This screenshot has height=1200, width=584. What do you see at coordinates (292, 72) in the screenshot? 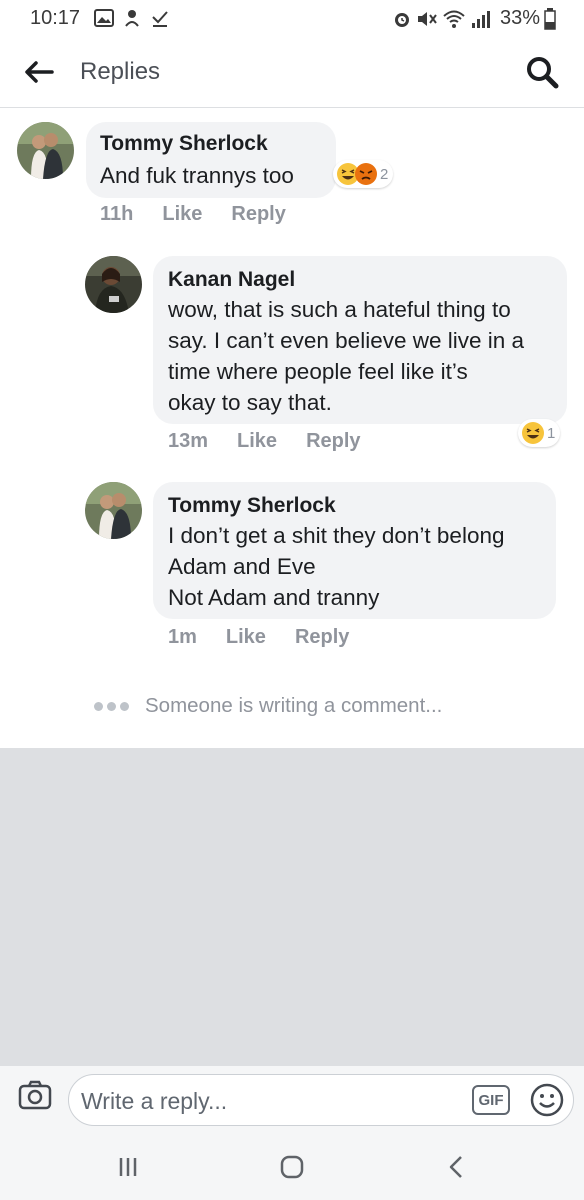
I see `replies-header: Replies` at bounding box center [292, 72].